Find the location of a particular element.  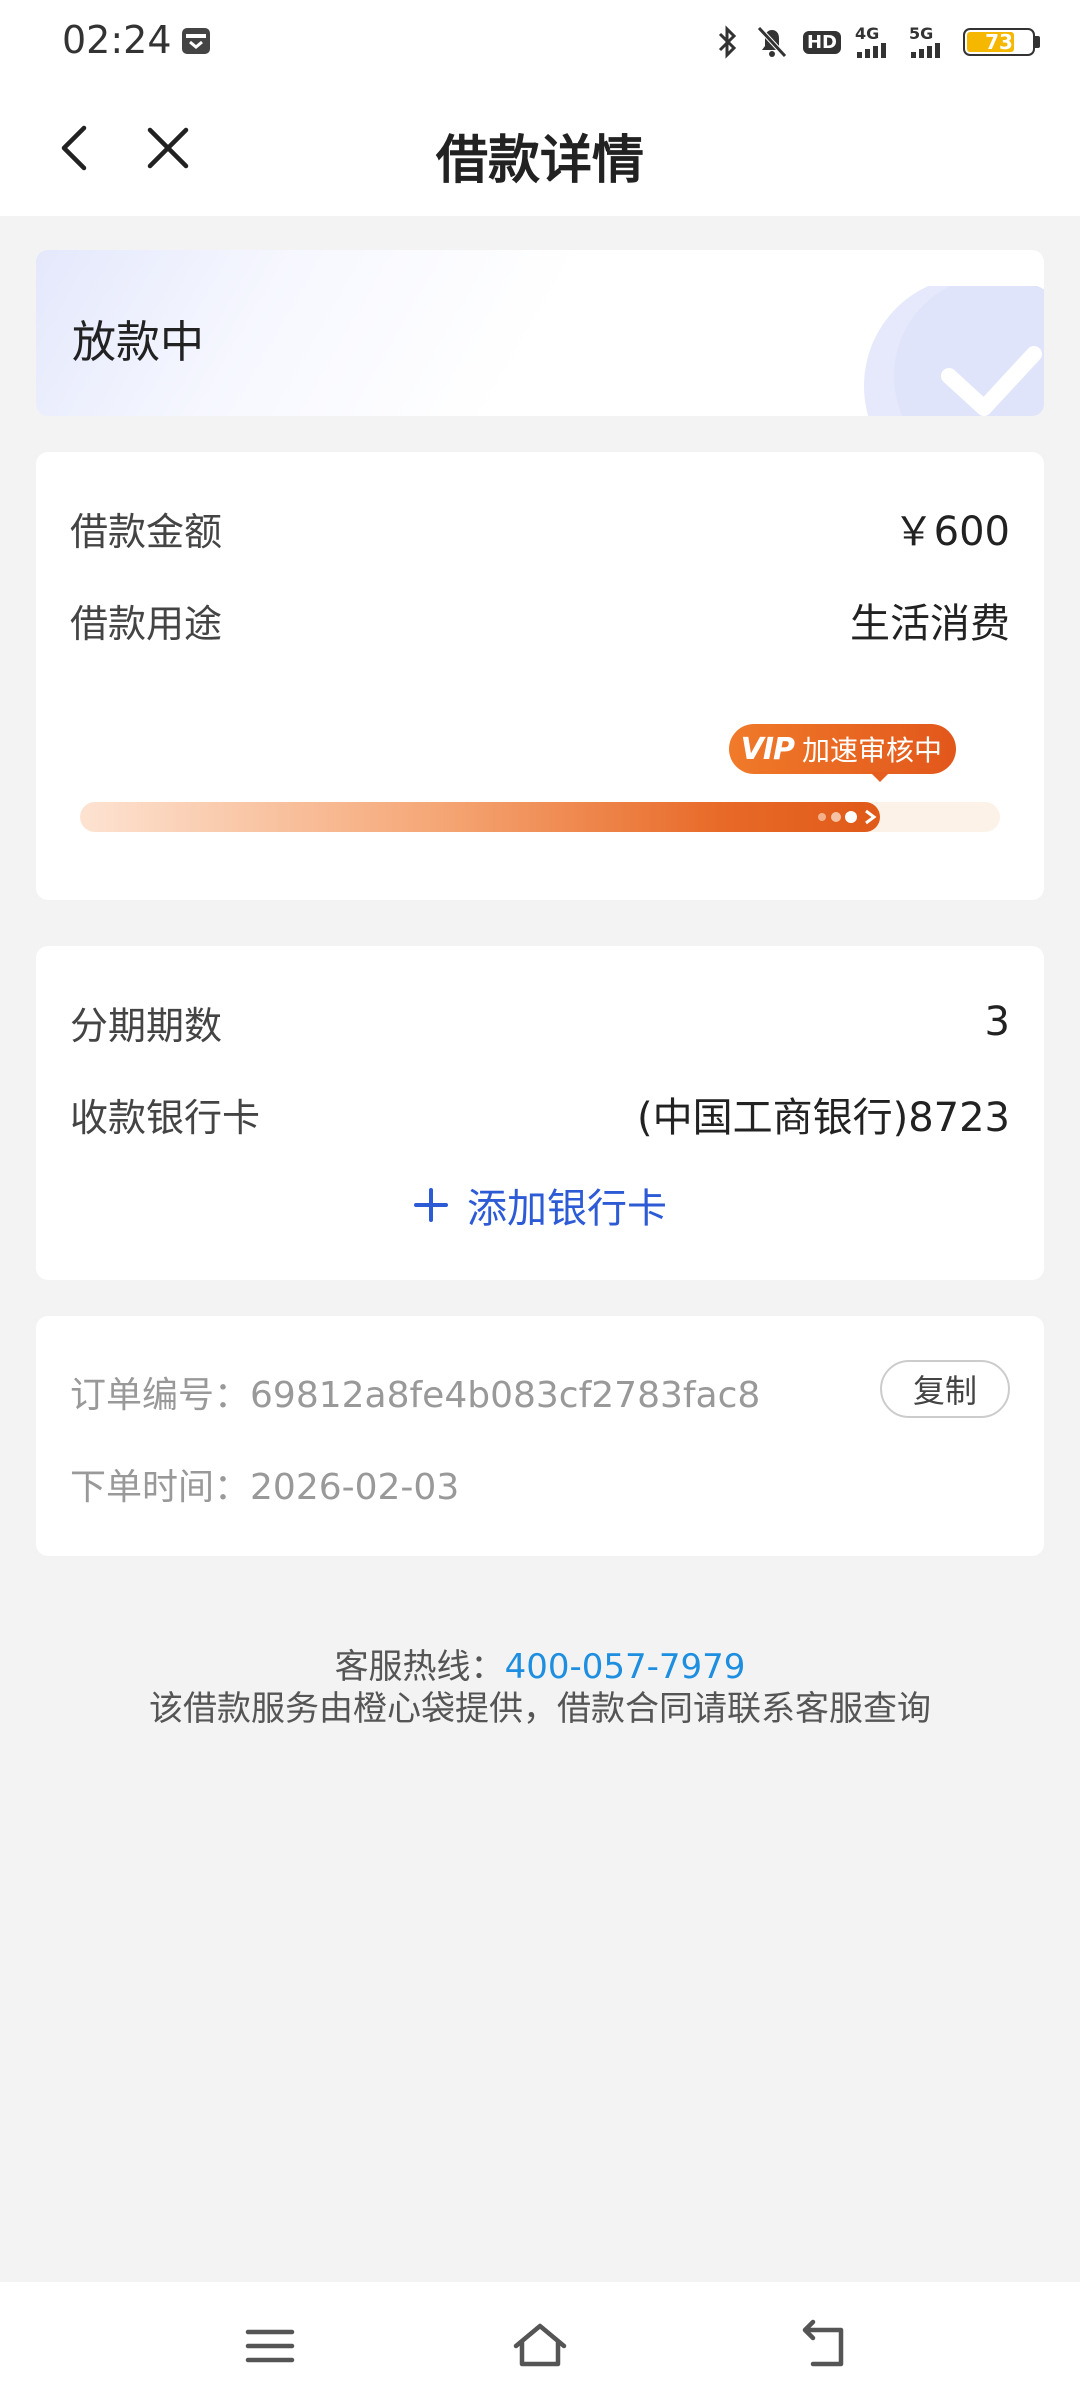

bank-card-row: 收款银行卡 (中国工商银行)8723 is located at coordinates (540, 1114).